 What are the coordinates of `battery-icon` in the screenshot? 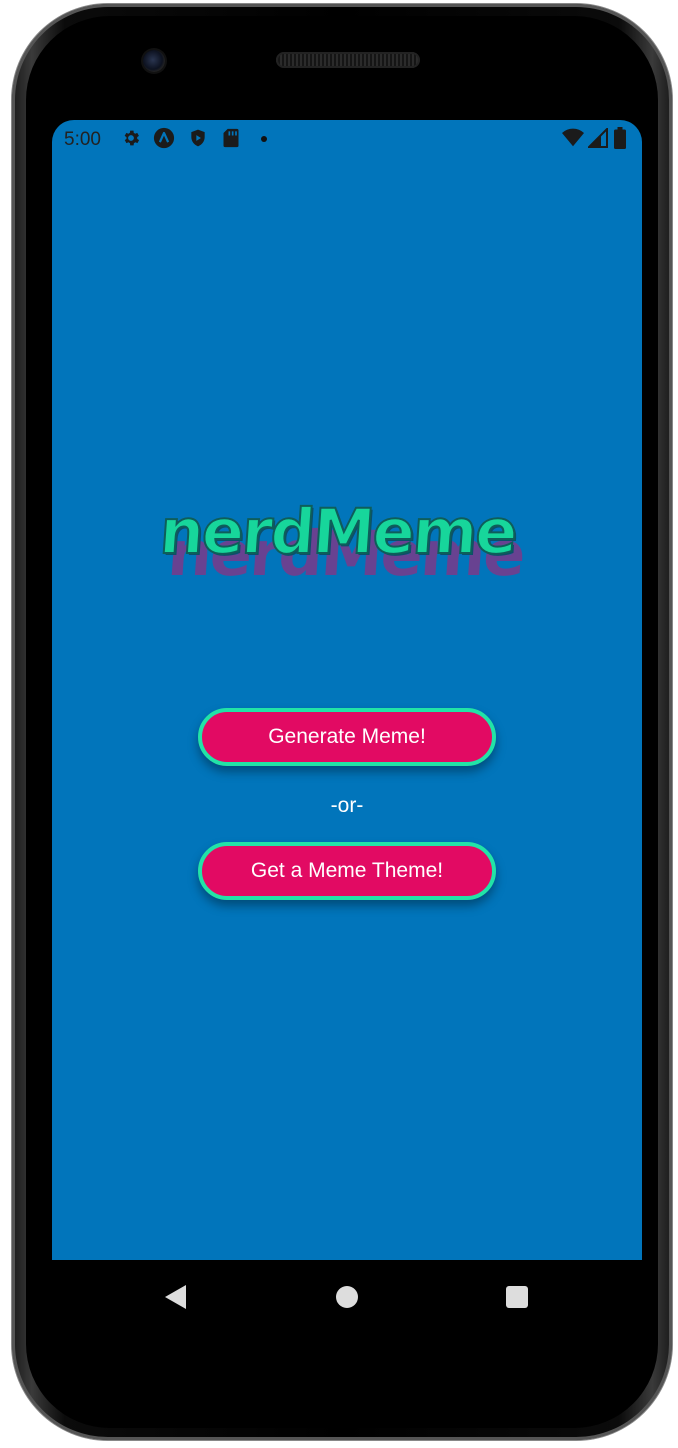 It's located at (620, 138).